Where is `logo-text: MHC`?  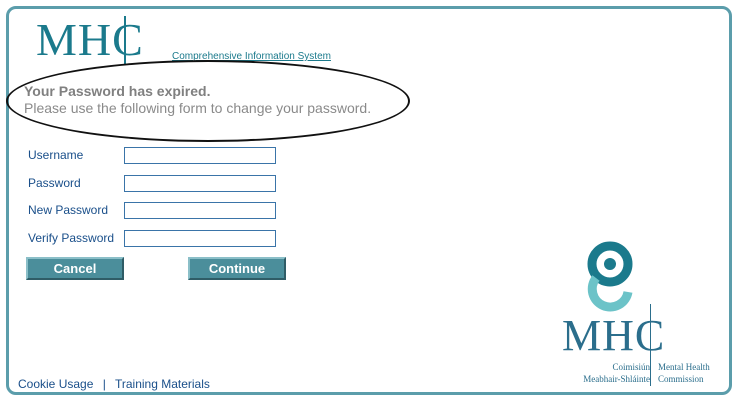
logo-text: MHC is located at coordinates (90, 39).